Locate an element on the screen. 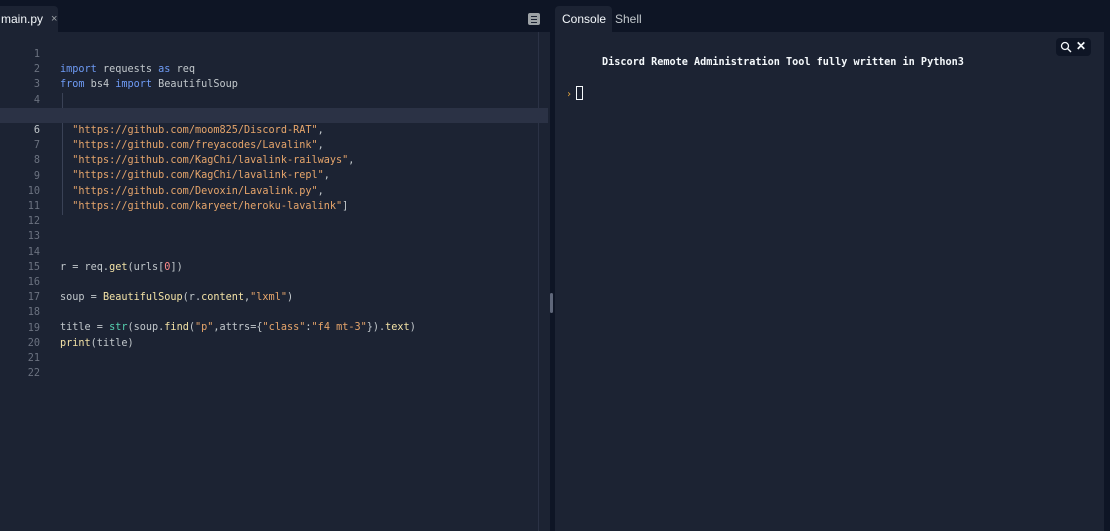 This screenshot has height=531, width=1110. close-icon: × is located at coordinates (54, 19).